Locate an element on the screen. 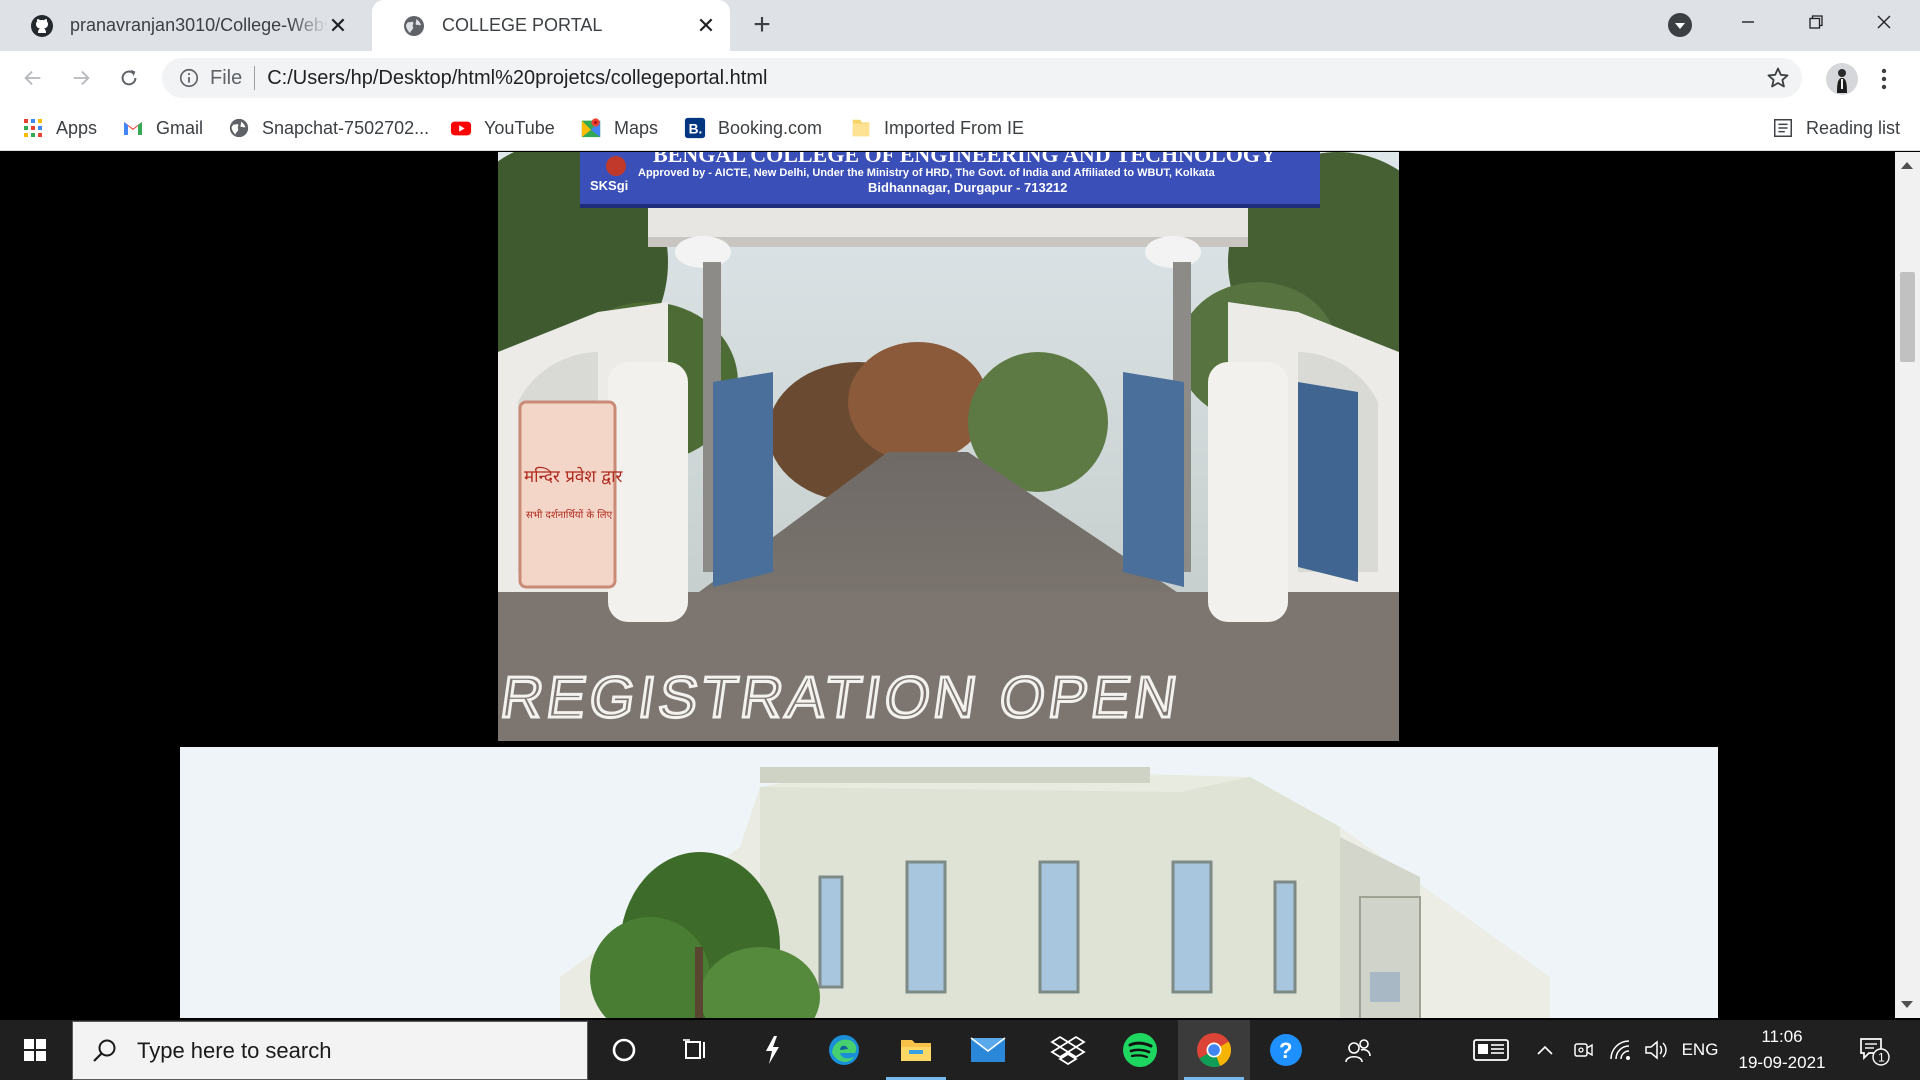 The image size is (1920, 1080). file-explorer-icon is located at coordinates (916, 1050).